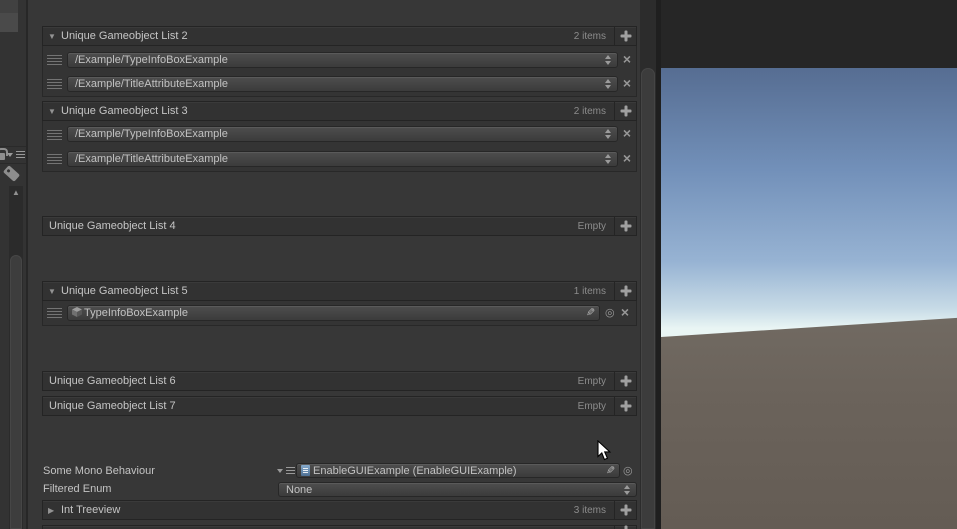 The height and width of the screenshot is (529, 957). What do you see at coordinates (91, 510) in the screenshot?
I see `list-title: Int Treeview` at bounding box center [91, 510].